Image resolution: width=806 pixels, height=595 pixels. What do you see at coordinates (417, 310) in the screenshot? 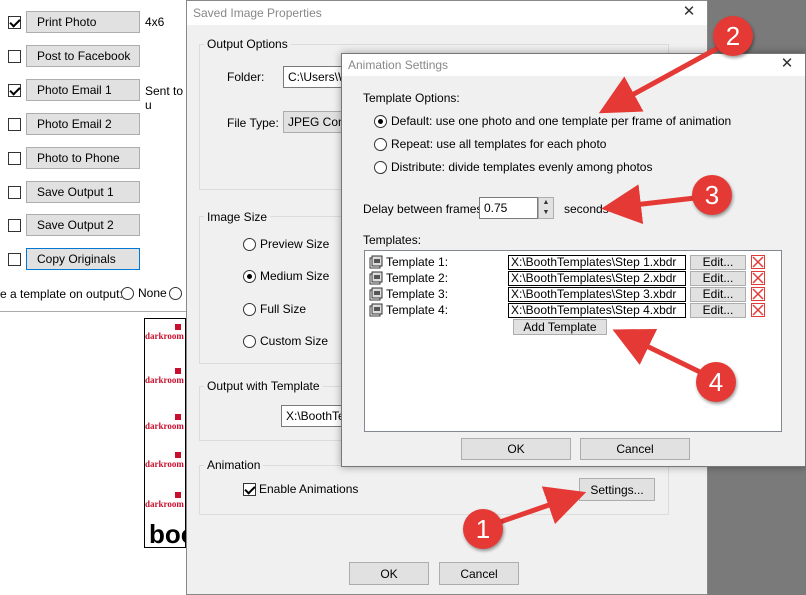
I see `template-name: Template 4:` at bounding box center [417, 310].